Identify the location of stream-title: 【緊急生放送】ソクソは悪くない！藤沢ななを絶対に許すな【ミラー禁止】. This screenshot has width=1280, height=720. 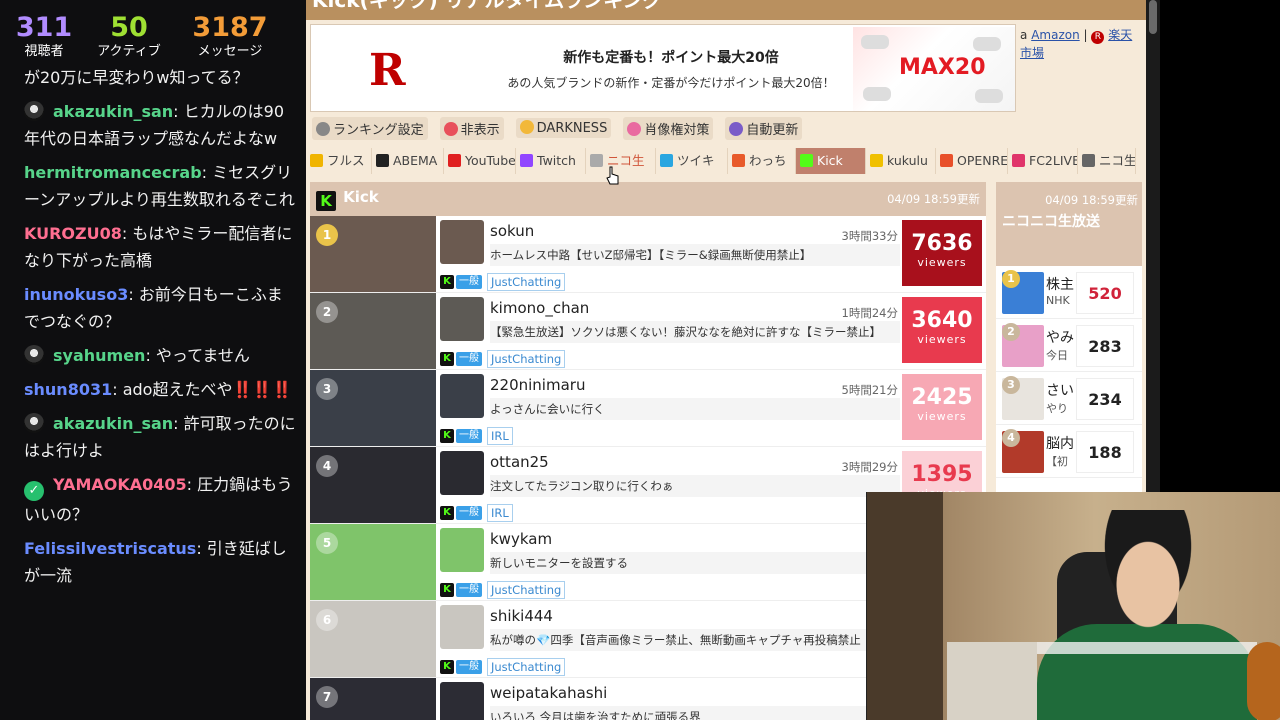
(695, 332).